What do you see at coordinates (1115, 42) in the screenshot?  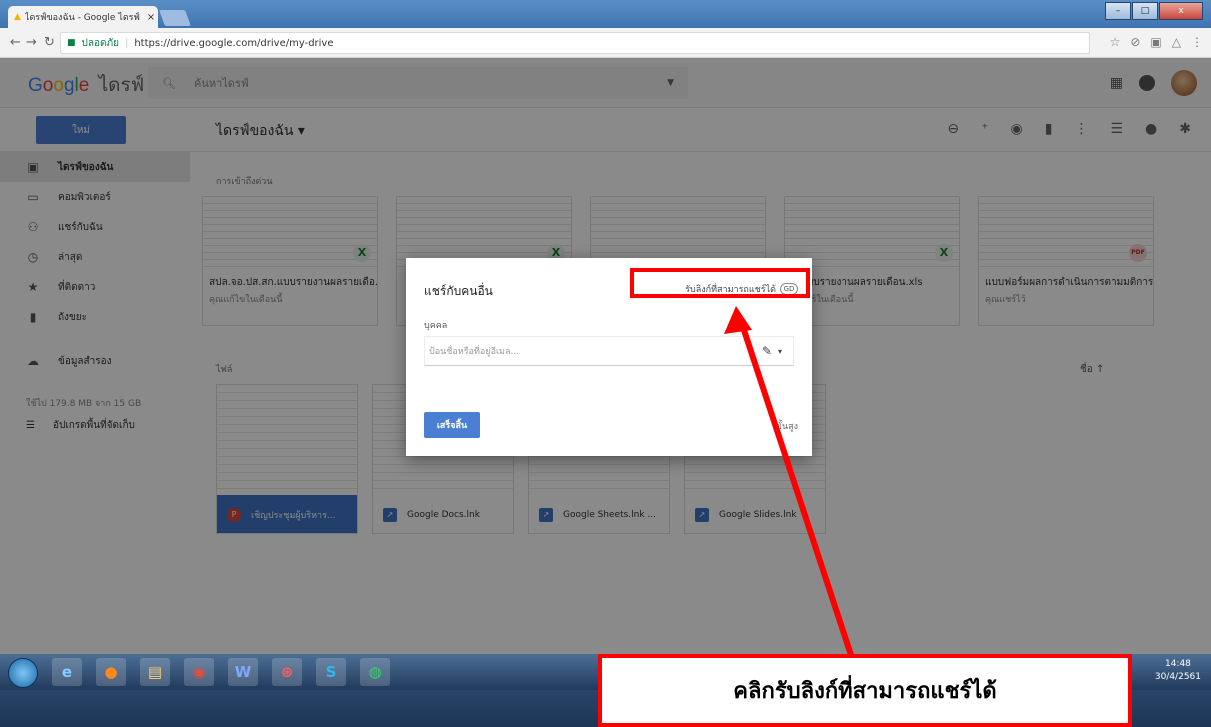 I see `bookmark-star-icon: ☆` at bounding box center [1115, 42].